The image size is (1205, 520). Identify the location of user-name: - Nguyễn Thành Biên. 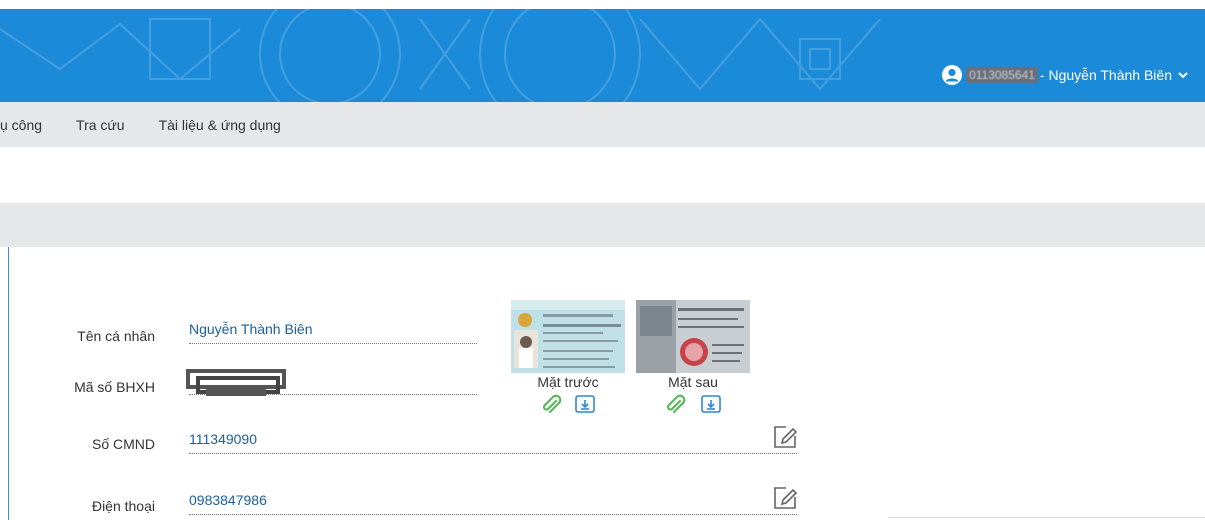
(1105, 75).